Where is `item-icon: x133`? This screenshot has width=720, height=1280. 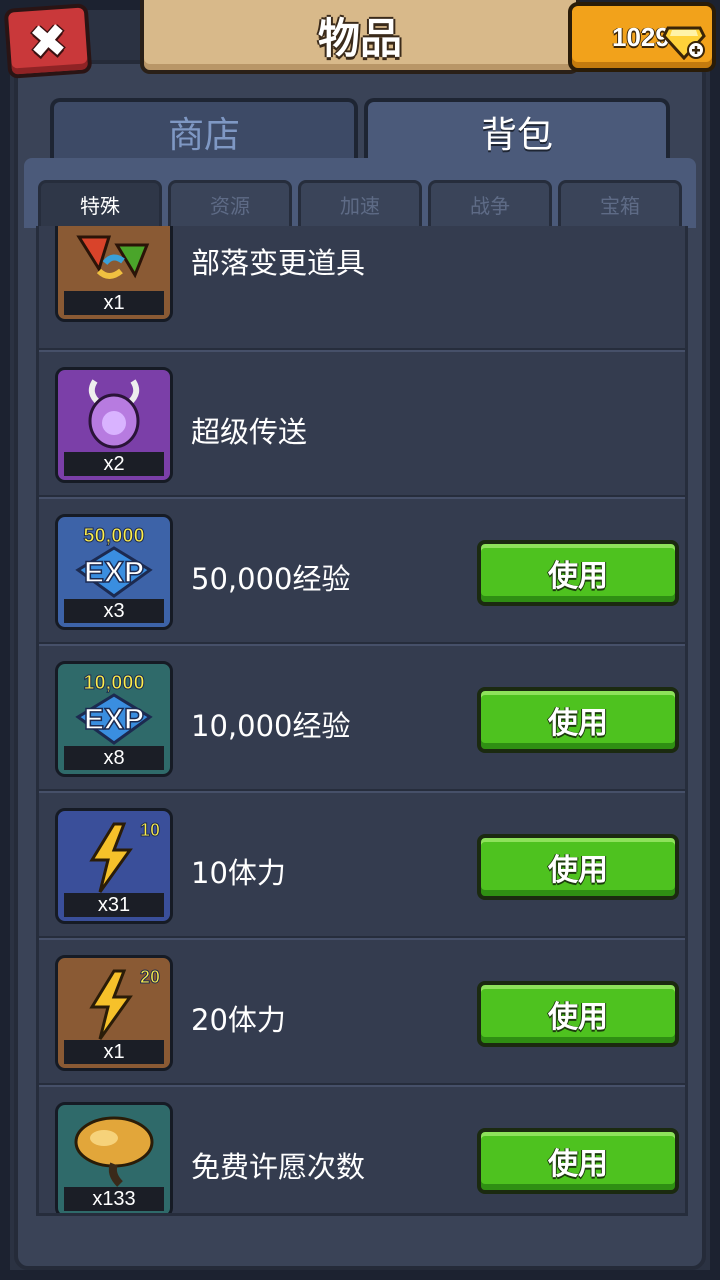 item-icon: x133 is located at coordinates (114, 1157).